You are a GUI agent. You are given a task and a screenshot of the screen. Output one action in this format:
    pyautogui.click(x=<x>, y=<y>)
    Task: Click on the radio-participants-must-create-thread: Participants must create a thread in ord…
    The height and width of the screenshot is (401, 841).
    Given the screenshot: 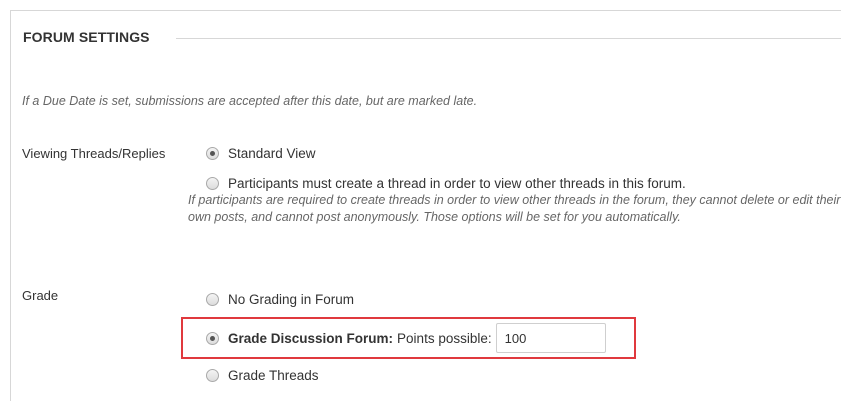 What is the action you would take?
    pyautogui.click(x=446, y=183)
    